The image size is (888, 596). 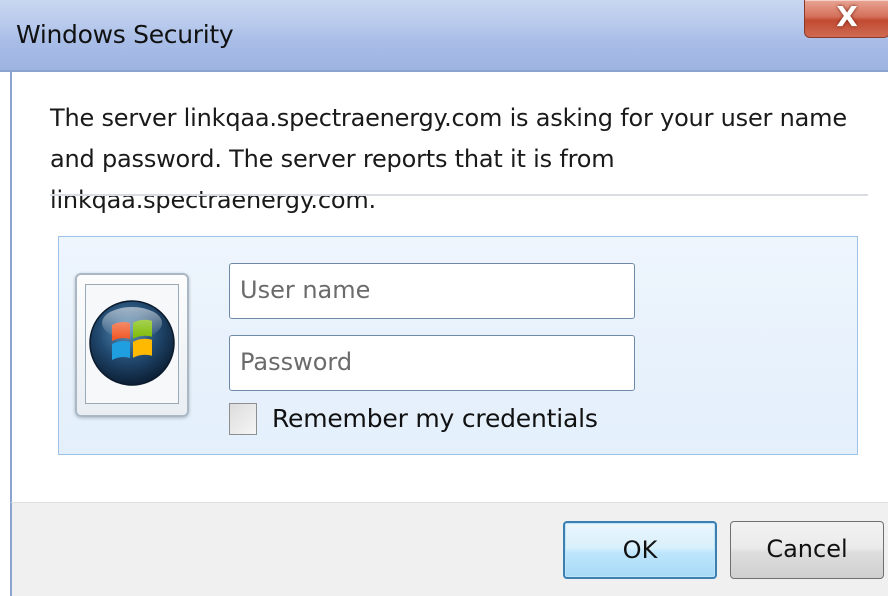 What do you see at coordinates (459, 195) in the screenshot?
I see `separator` at bounding box center [459, 195].